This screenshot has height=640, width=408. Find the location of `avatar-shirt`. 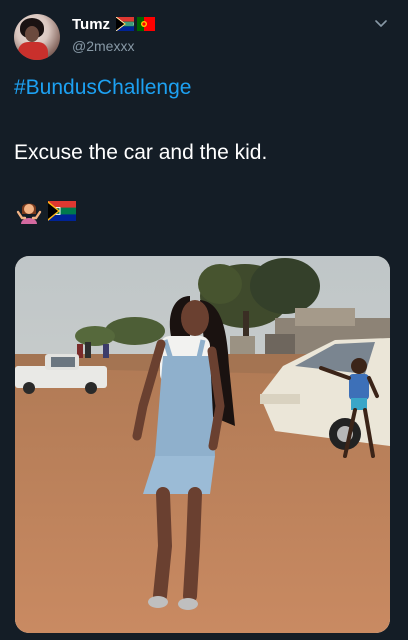

avatar-shirt is located at coordinates (33, 51).